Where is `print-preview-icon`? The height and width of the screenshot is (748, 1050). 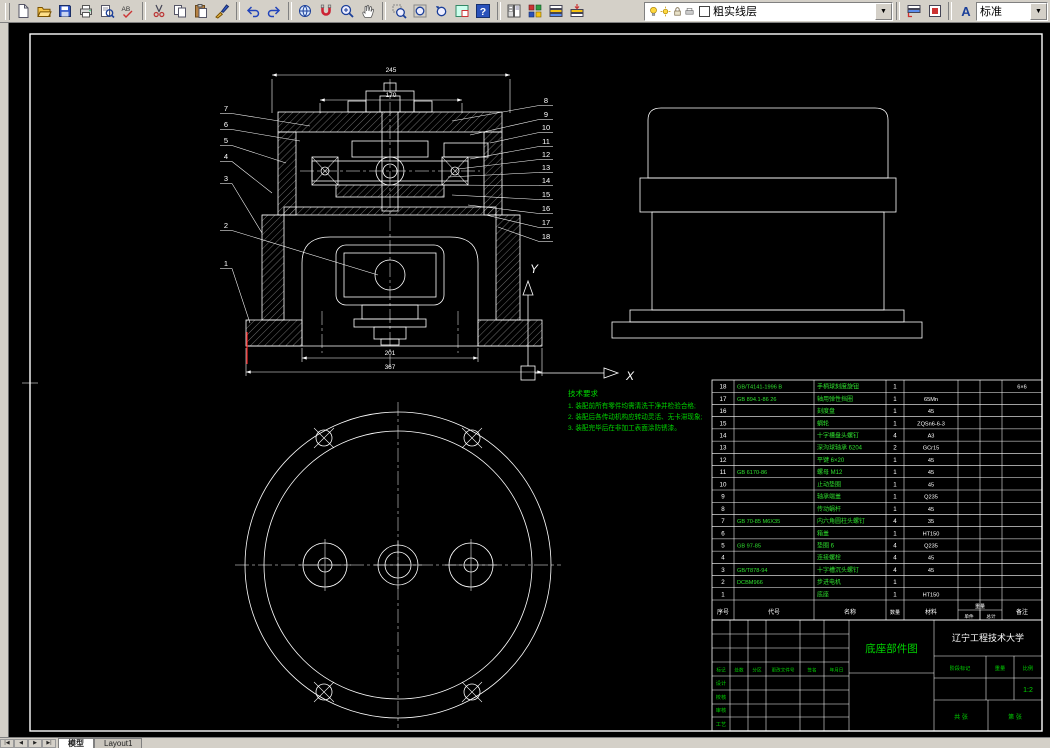 print-preview-icon is located at coordinates (108, 12).